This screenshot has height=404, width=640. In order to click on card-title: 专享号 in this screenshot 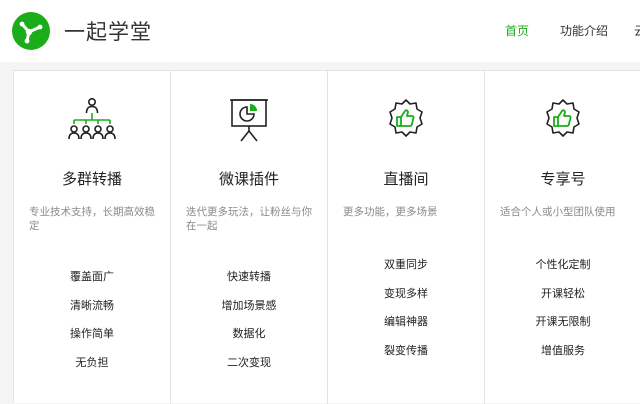, I will do `click(563, 179)`.